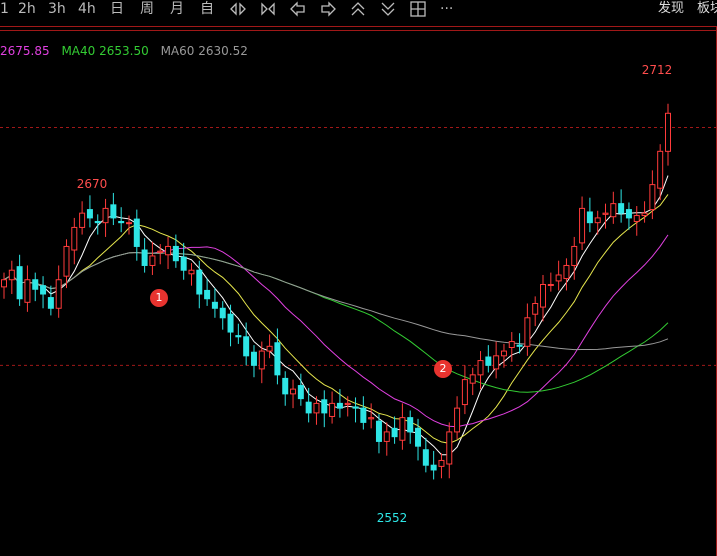  Describe the element at coordinates (707, 9) in the screenshot. I see `sector-link: 板块` at that location.